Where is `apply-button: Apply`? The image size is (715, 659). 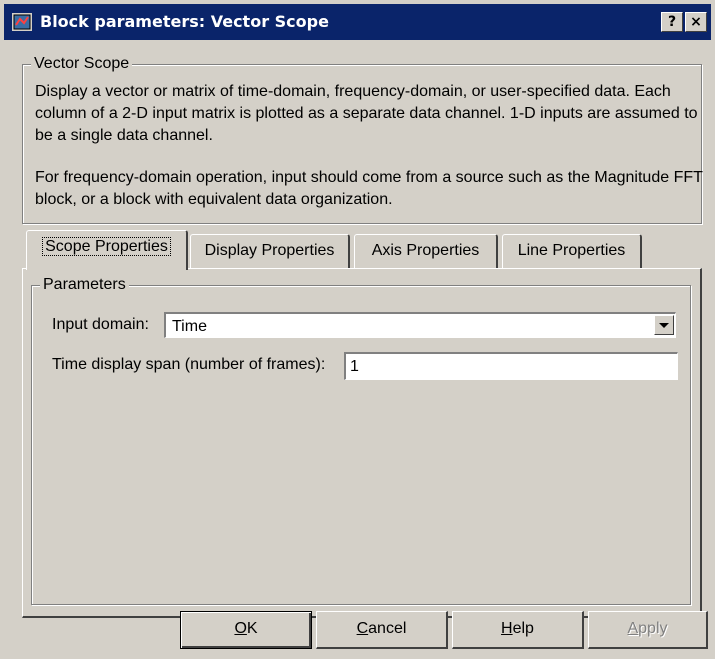
apply-button: Apply is located at coordinates (648, 630).